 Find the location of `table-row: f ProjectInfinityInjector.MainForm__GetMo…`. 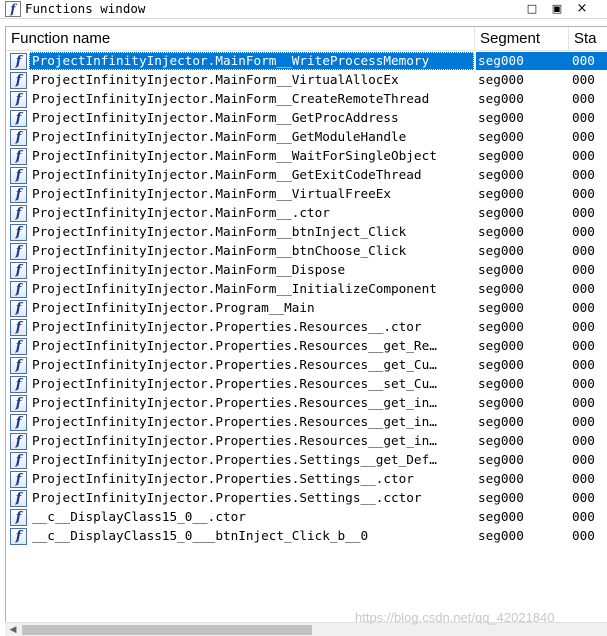

table-row: f ProjectInfinityInjector.MainForm__GetMo… is located at coordinates (306, 137).